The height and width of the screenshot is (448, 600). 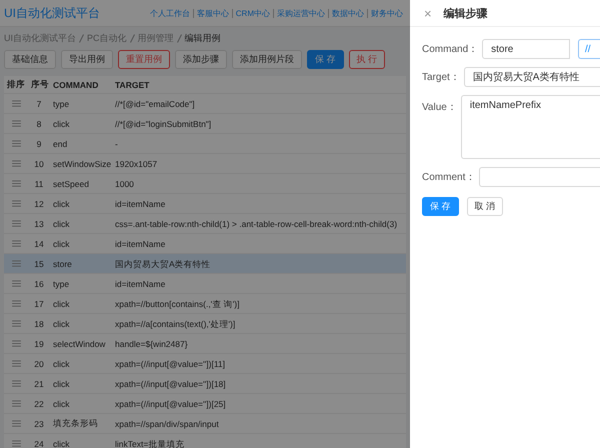 I want to click on table-row: 18 click xpath=//a[contains(text(),'处理')], so click(x=205, y=324).